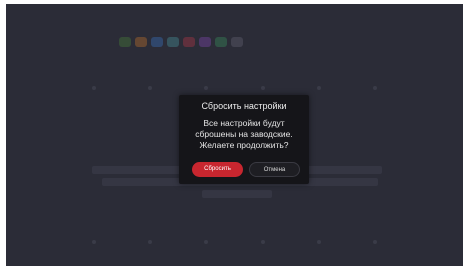  What do you see at coordinates (217, 169) in the screenshot?
I see `reset-button: Сбросить` at bounding box center [217, 169].